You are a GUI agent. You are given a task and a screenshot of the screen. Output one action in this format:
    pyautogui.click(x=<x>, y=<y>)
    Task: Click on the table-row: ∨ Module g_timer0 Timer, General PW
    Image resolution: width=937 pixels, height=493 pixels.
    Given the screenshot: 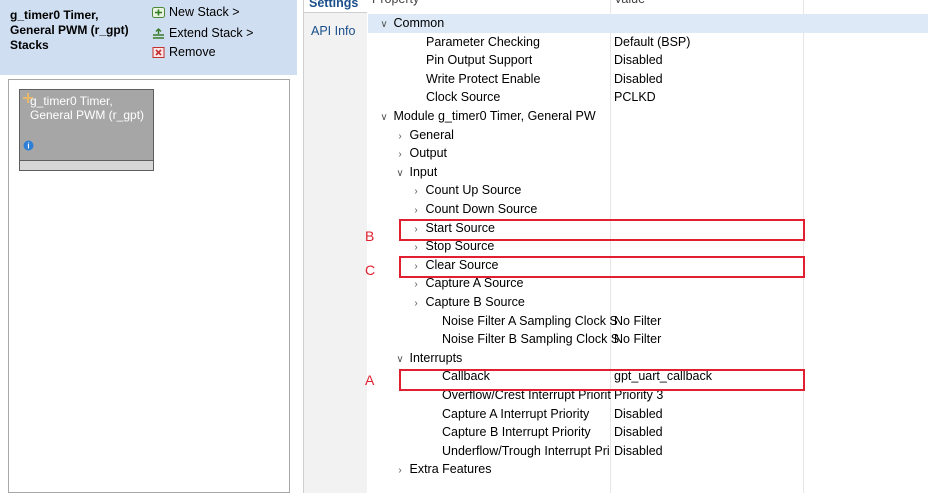 What is the action you would take?
    pyautogui.click(x=648, y=116)
    